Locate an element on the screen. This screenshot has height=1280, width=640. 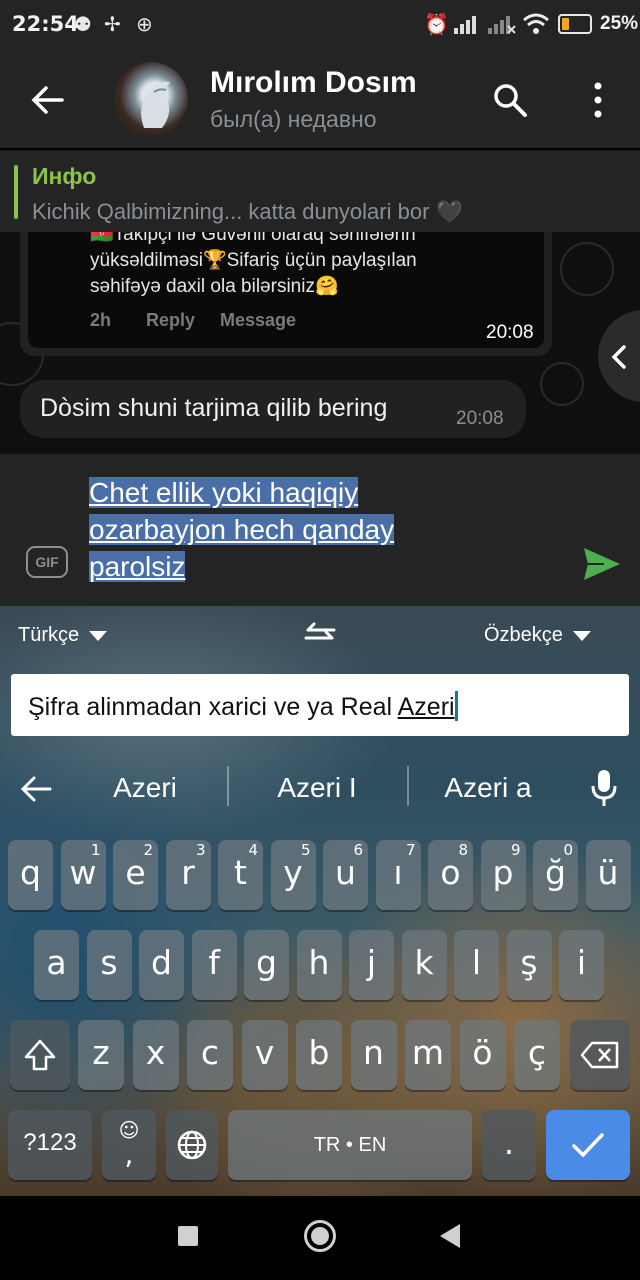
target-language-dropdown: Özbekçe is located at coordinates (537, 635).